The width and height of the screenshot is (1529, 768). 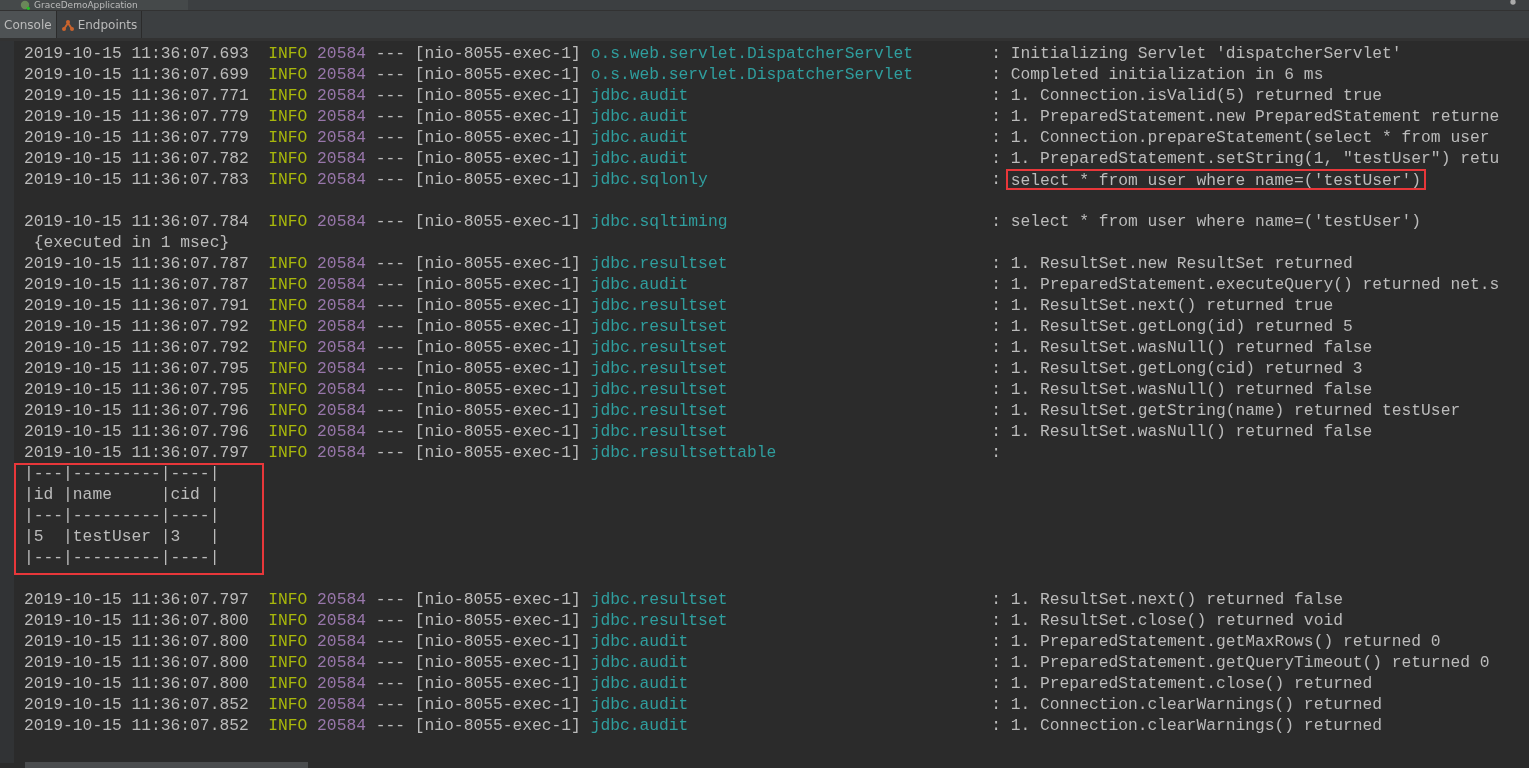 What do you see at coordinates (28, 24) in the screenshot?
I see `console-tab: Console` at bounding box center [28, 24].